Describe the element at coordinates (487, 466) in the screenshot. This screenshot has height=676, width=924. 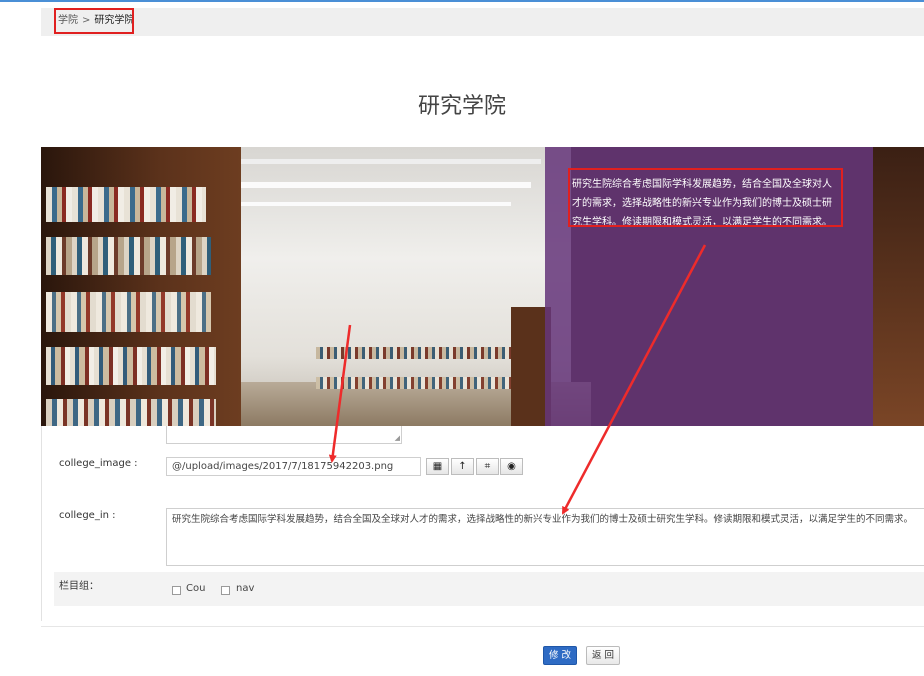
I see `crop-icon: ⌗` at that location.